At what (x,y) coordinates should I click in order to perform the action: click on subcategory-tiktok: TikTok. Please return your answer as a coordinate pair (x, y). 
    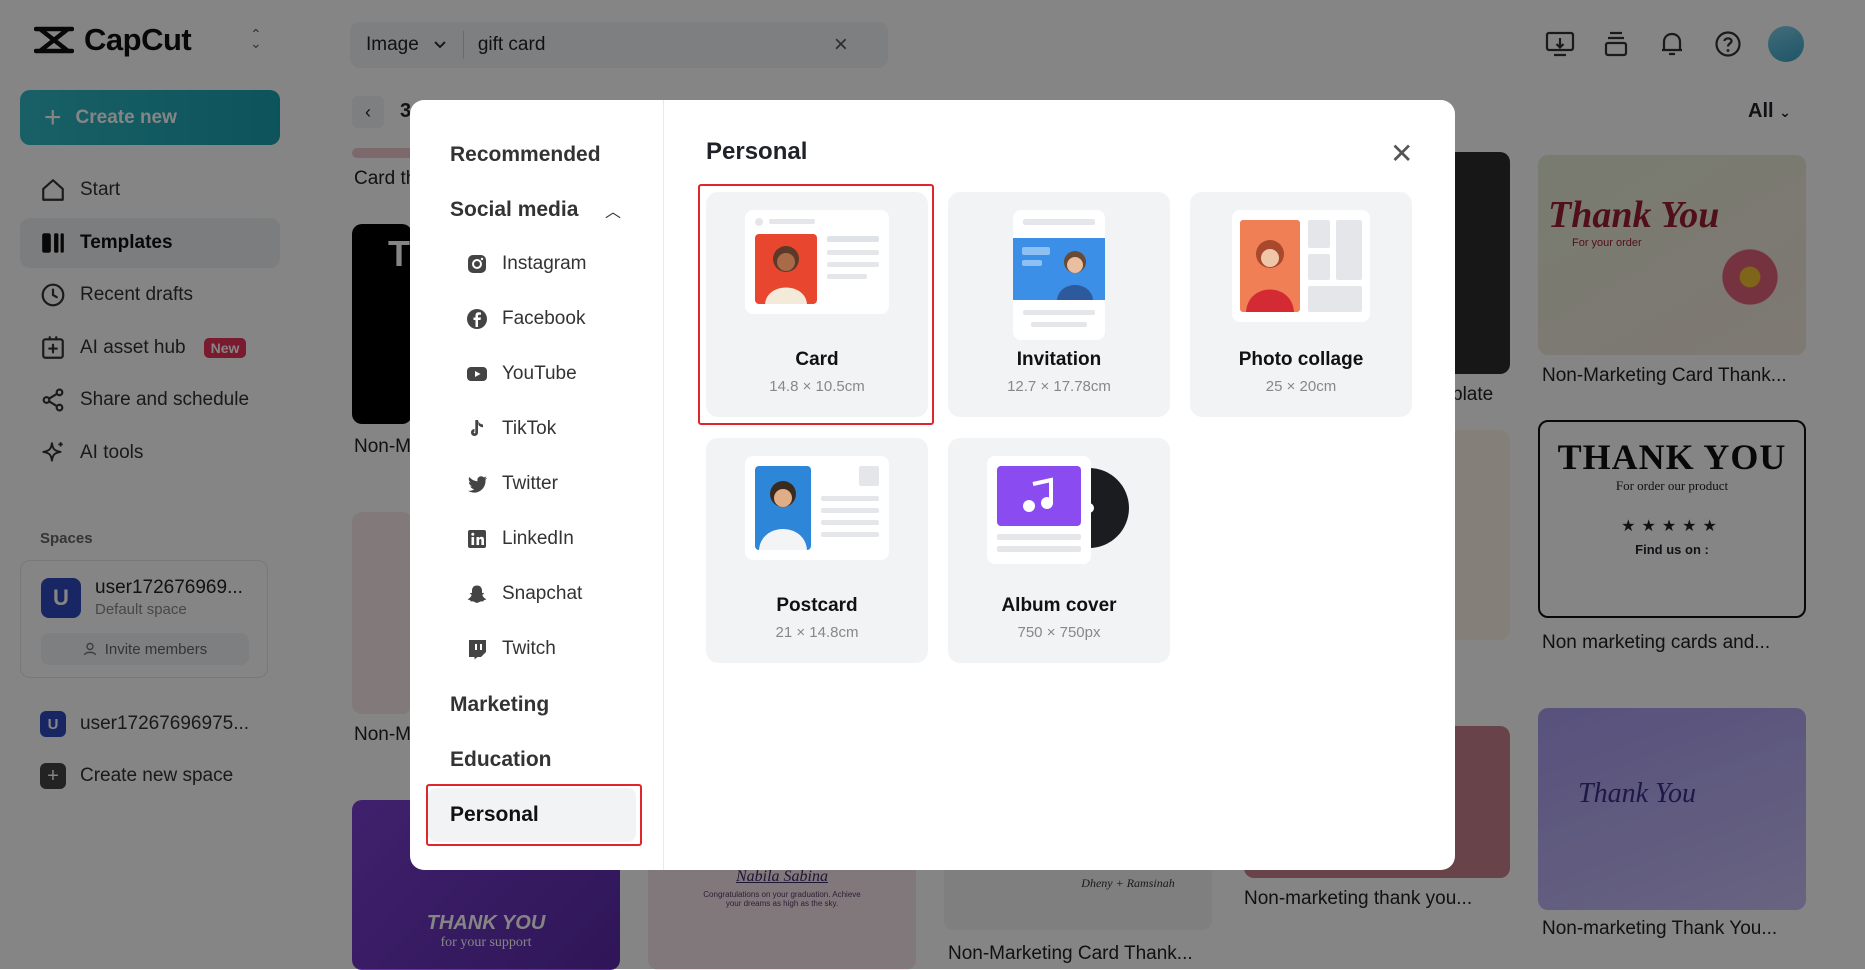
    Looking at the image, I should click on (511, 429).